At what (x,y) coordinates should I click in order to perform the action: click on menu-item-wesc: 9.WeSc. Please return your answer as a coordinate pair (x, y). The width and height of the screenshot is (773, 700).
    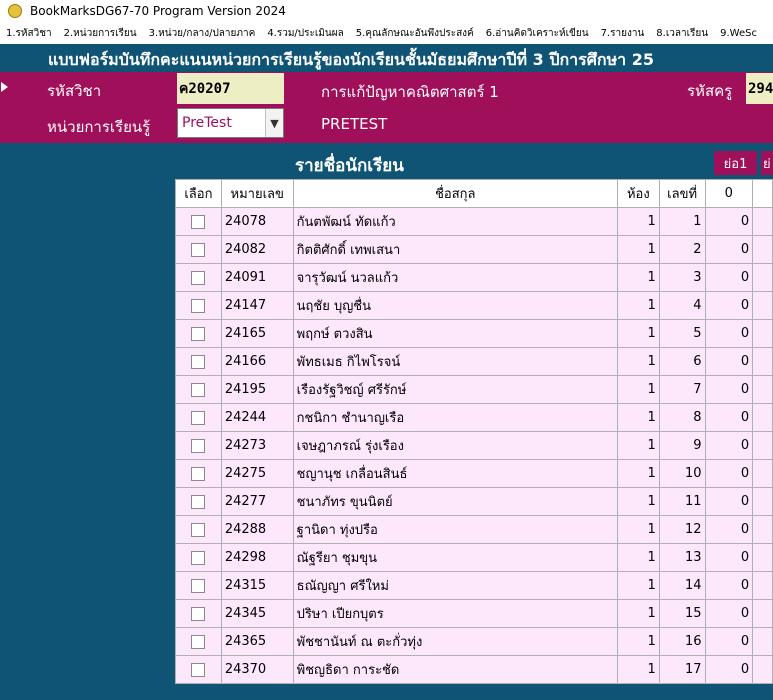
    Looking at the image, I should click on (738, 33).